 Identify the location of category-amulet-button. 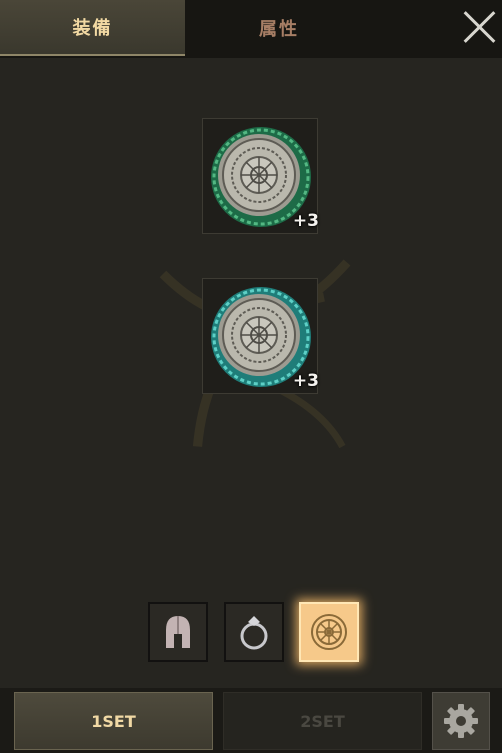
(329, 632).